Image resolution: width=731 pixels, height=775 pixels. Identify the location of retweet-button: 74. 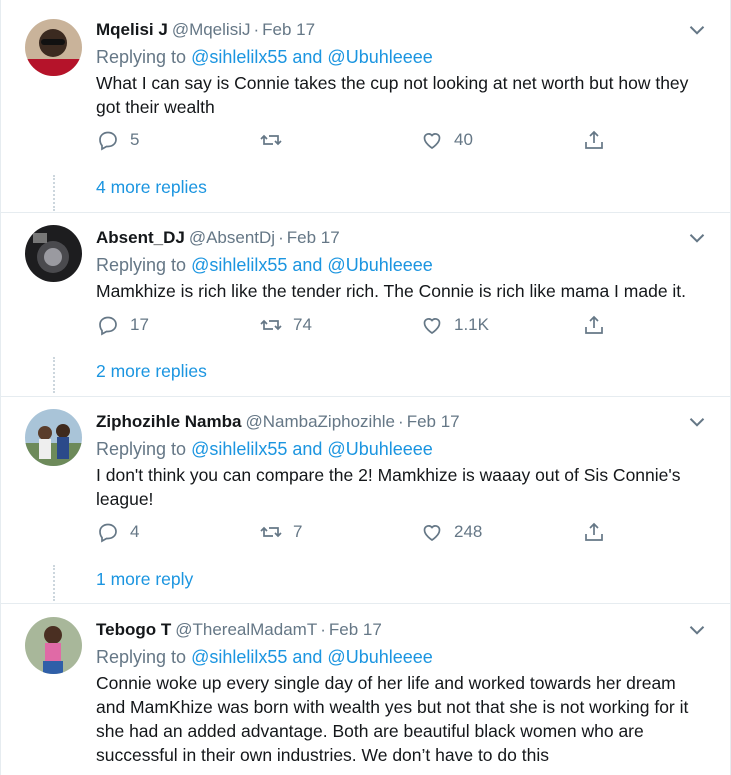
(285, 325).